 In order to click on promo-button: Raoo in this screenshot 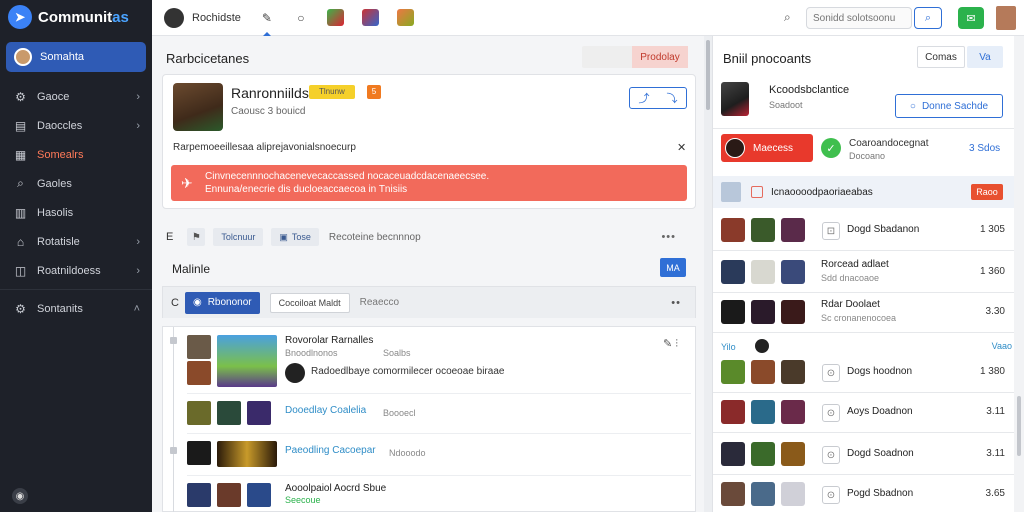, I will do `click(987, 192)`.